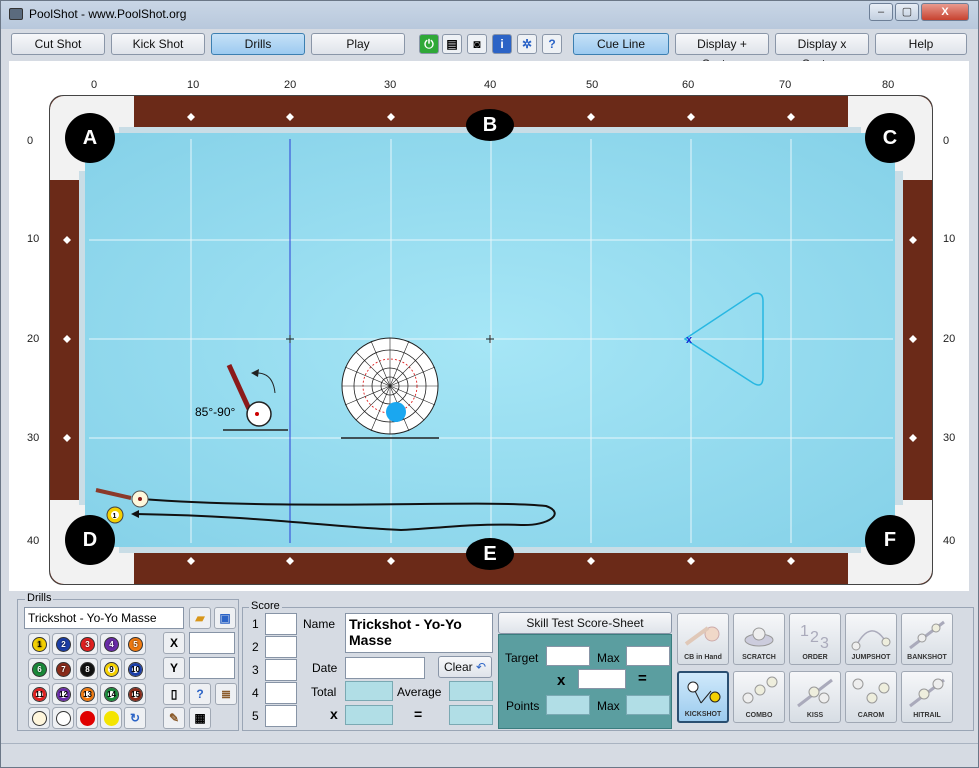 The width and height of the screenshot is (979, 768). I want to click on ball-number: 4, so click(111, 644).